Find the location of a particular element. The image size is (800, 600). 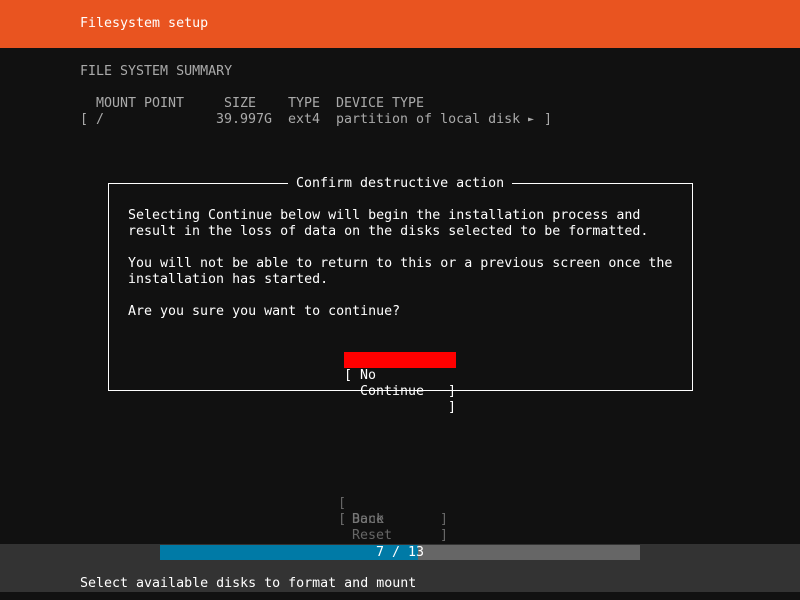

continue-button: [ Continue ] is located at coordinates (400, 383).